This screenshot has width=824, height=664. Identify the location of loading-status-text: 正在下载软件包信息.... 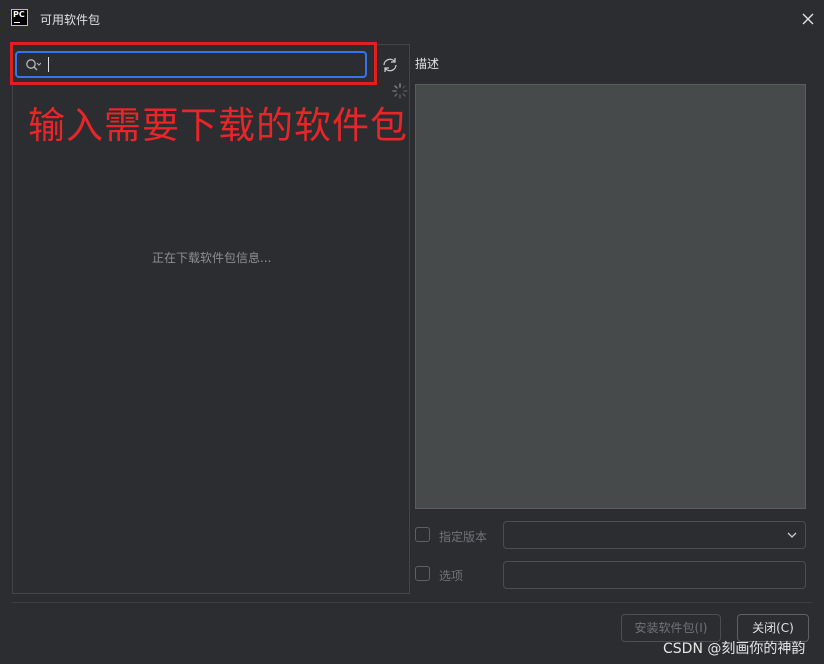
(212, 258).